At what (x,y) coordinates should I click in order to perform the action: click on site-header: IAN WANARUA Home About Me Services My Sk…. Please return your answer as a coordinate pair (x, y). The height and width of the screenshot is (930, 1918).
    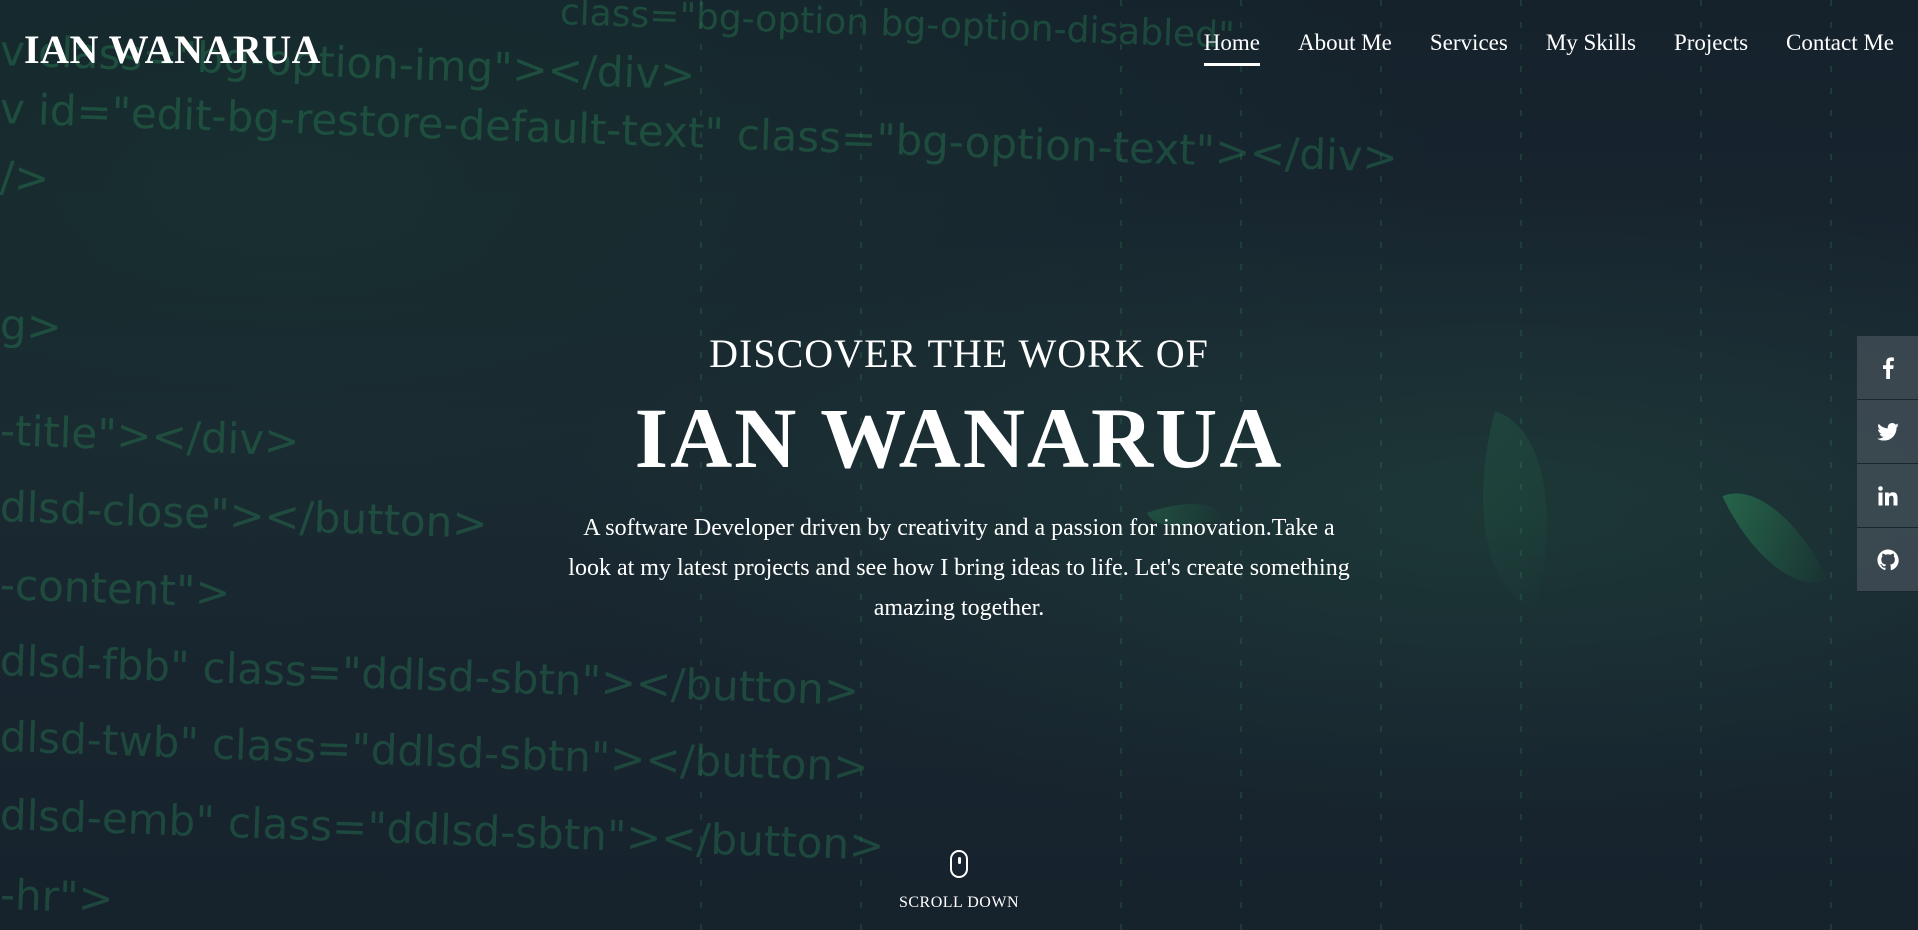
    Looking at the image, I should click on (959, 45).